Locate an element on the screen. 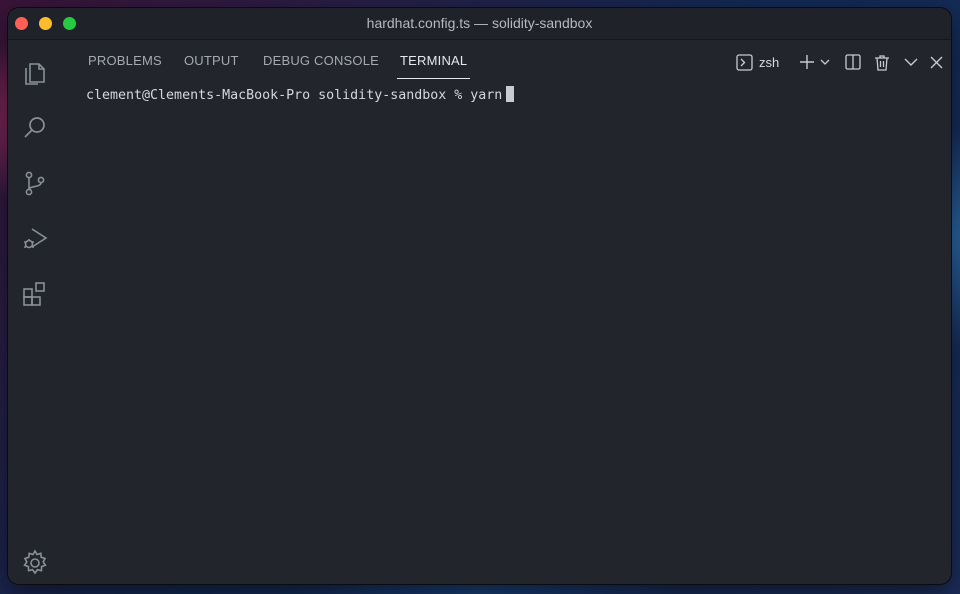 The height and width of the screenshot is (594, 960). plus-icon is located at coordinates (807, 62).